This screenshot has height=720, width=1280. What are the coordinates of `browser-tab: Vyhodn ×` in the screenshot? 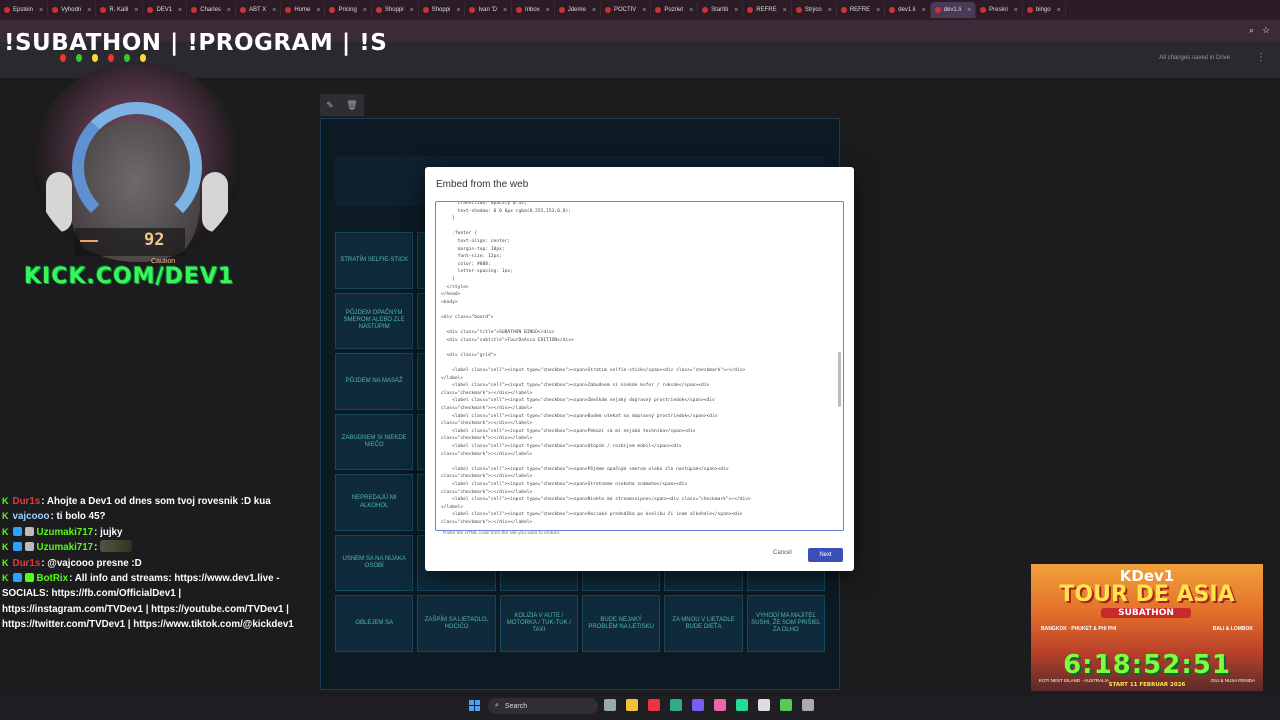 It's located at (72, 10).